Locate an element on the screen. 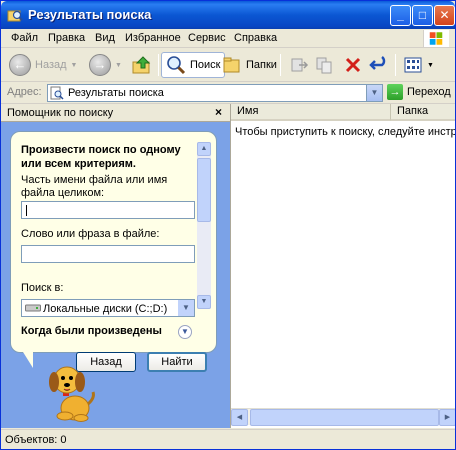 The width and height of the screenshot is (456, 450). menu-edit: Правка is located at coordinates (66, 38).